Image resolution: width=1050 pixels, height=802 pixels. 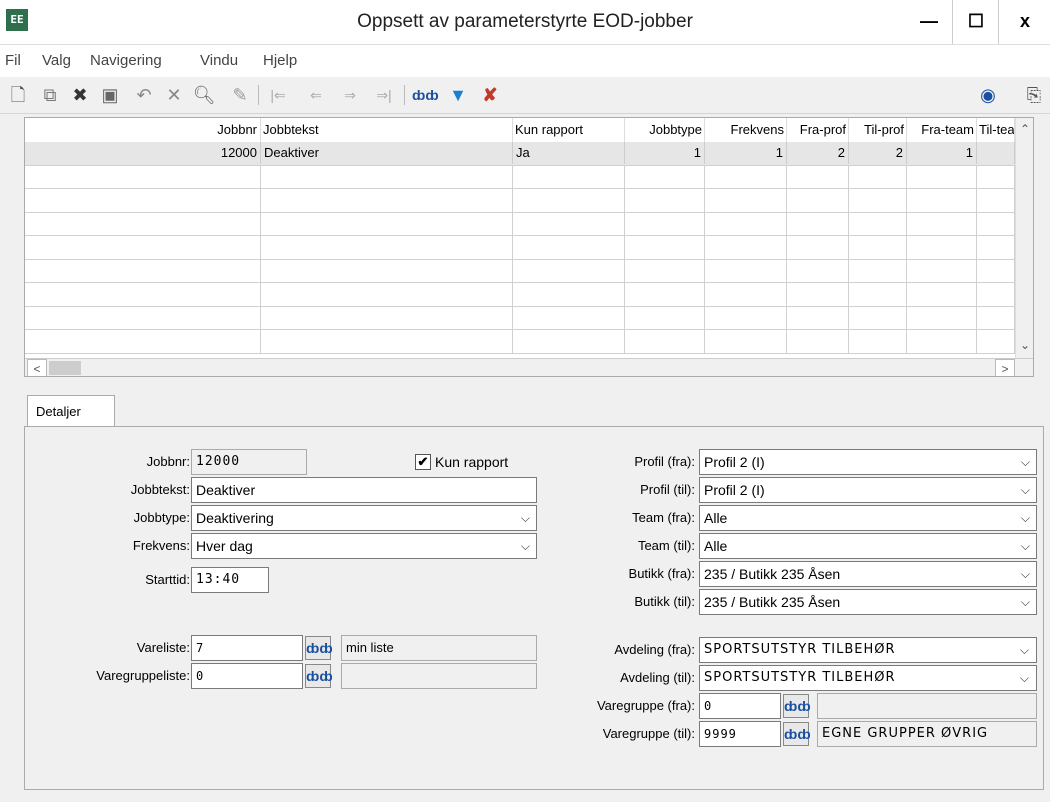 What do you see at coordinates (161, 517) in the screenshot?
I see `jobbtype-label: Jobbtype:` at bounding box center [161, 517].